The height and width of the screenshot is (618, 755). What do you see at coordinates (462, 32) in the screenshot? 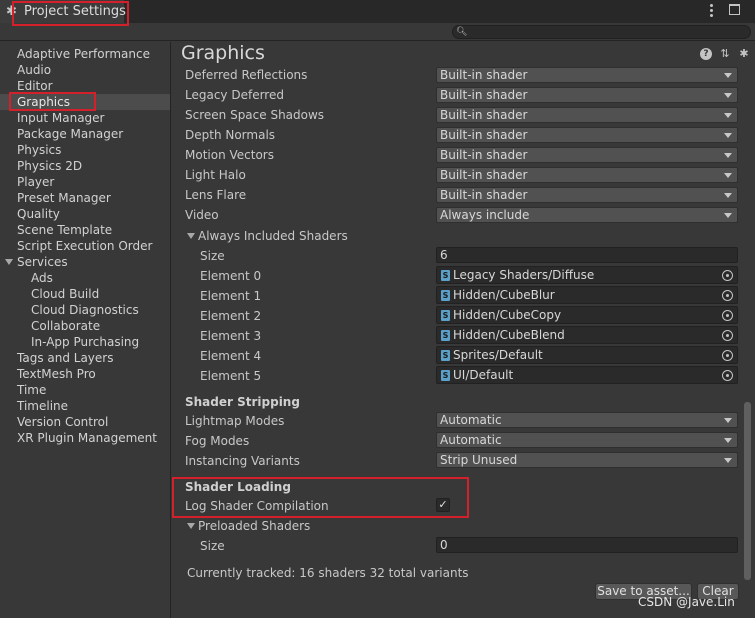
I see `search-icon: 🔍︎` at bounding box center [462, 32].